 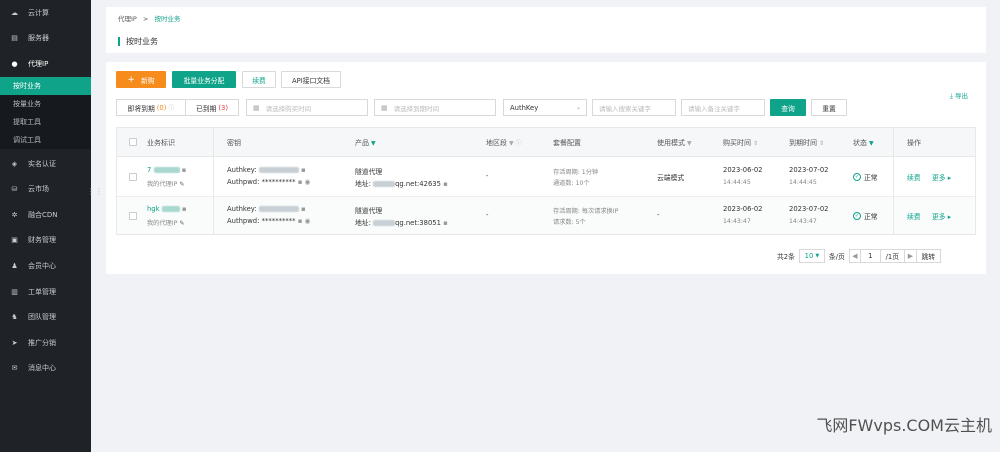 I want to click on breadcrumb-parent: 代理IP, so click(x=127, y=19).